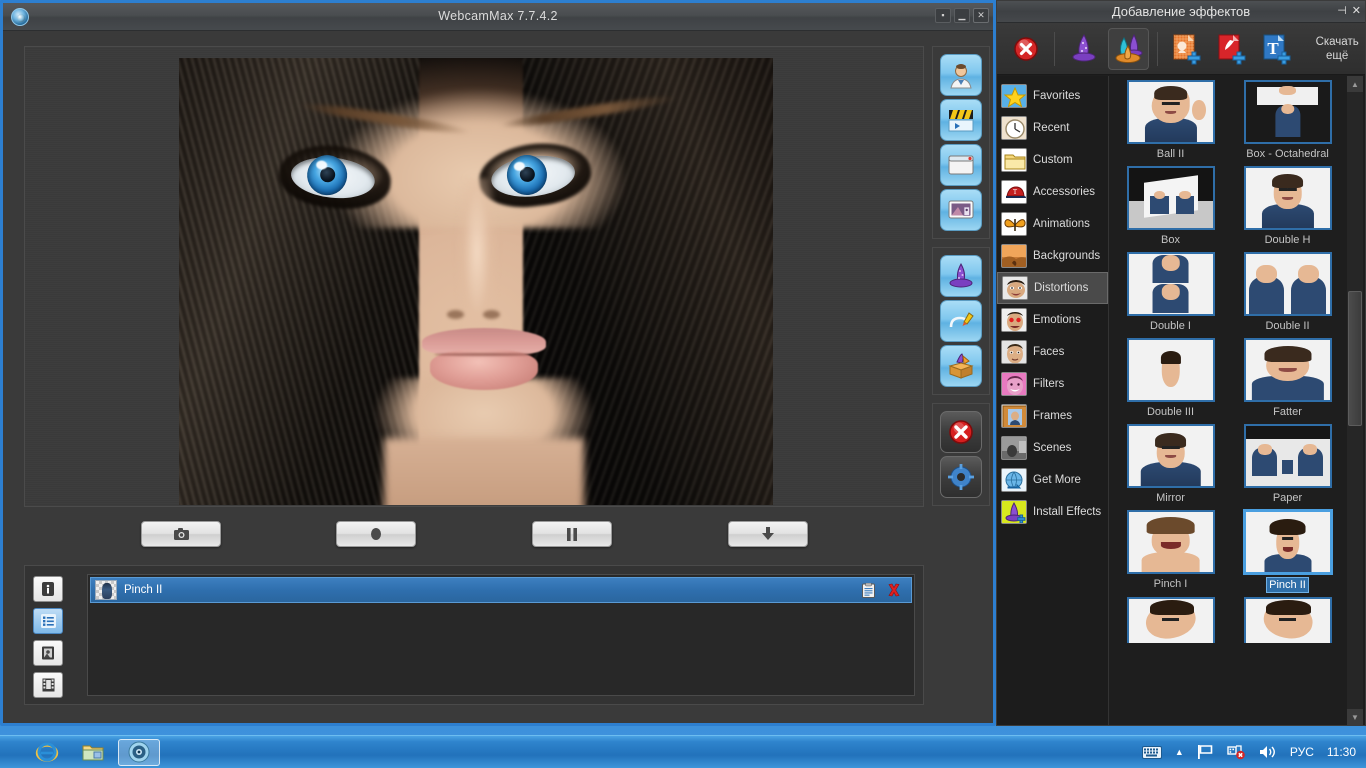 Image resolution: width=1366 pixels, height=768 pixels. I want to click on ie-icon, so click(47, 752).